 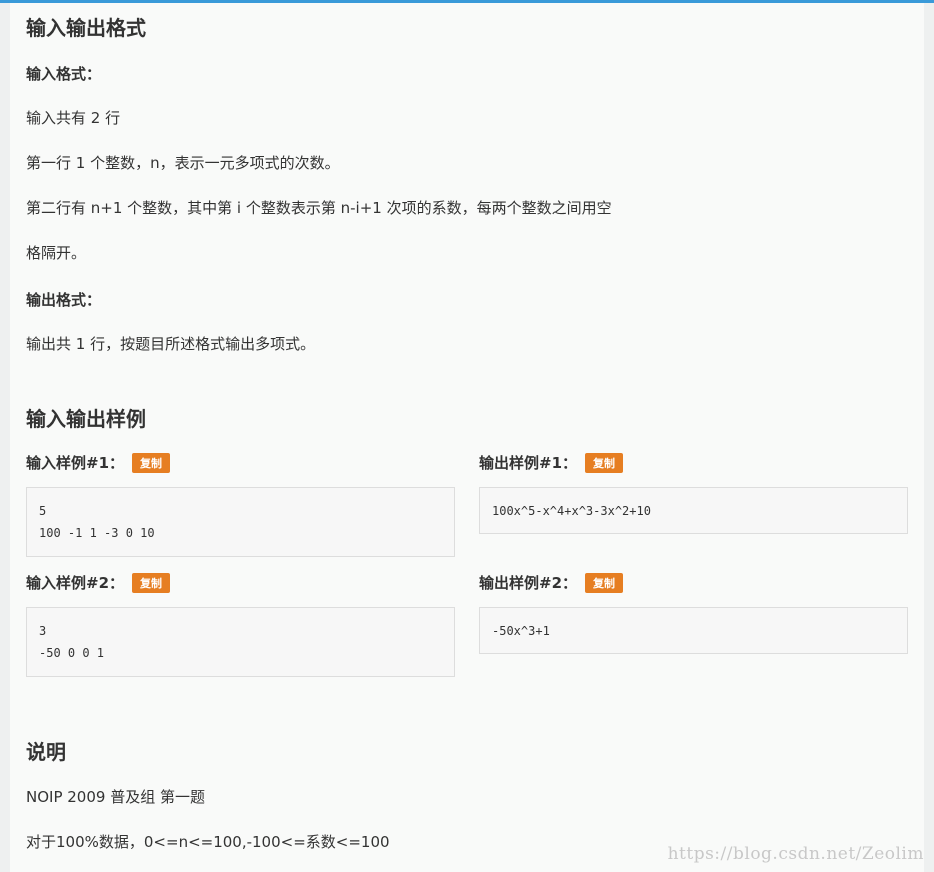 I want to click on input-line-2: 第一行 1 个整数，n，表示一元多项式的次数。, so click(x=183, y=163).